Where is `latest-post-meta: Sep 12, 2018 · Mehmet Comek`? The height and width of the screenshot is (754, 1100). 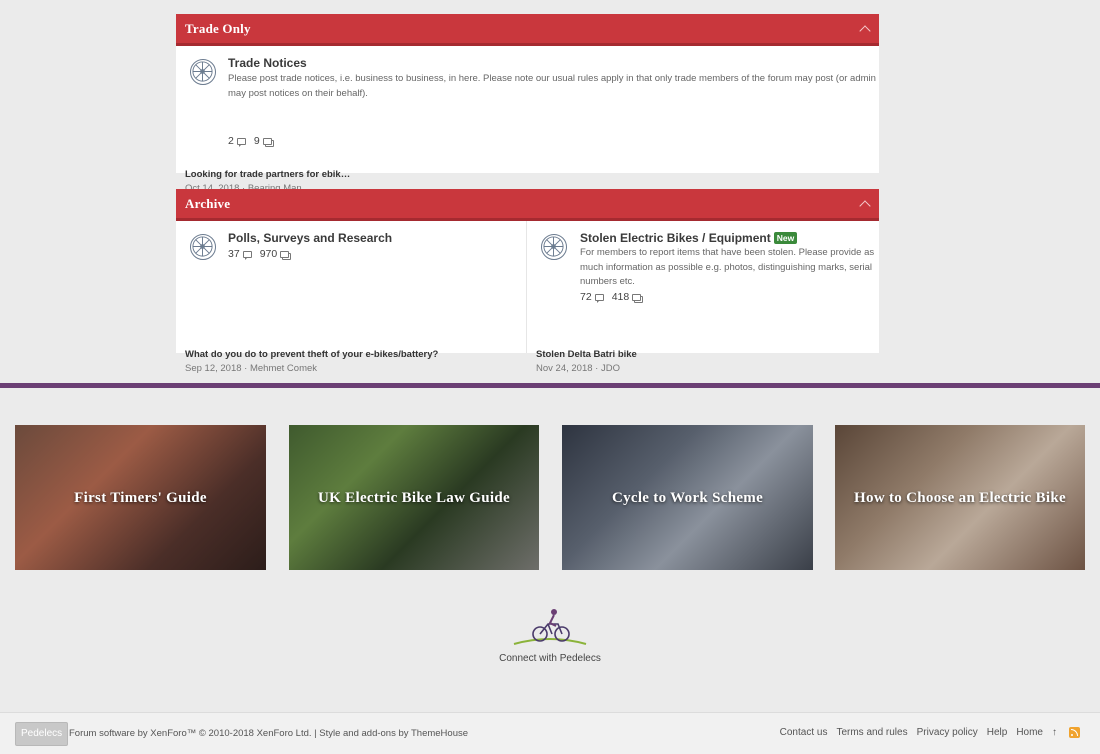
latest-post-meta: Sep 12, 2018 · Mehmet Comek is located at coordinates (350, 369).